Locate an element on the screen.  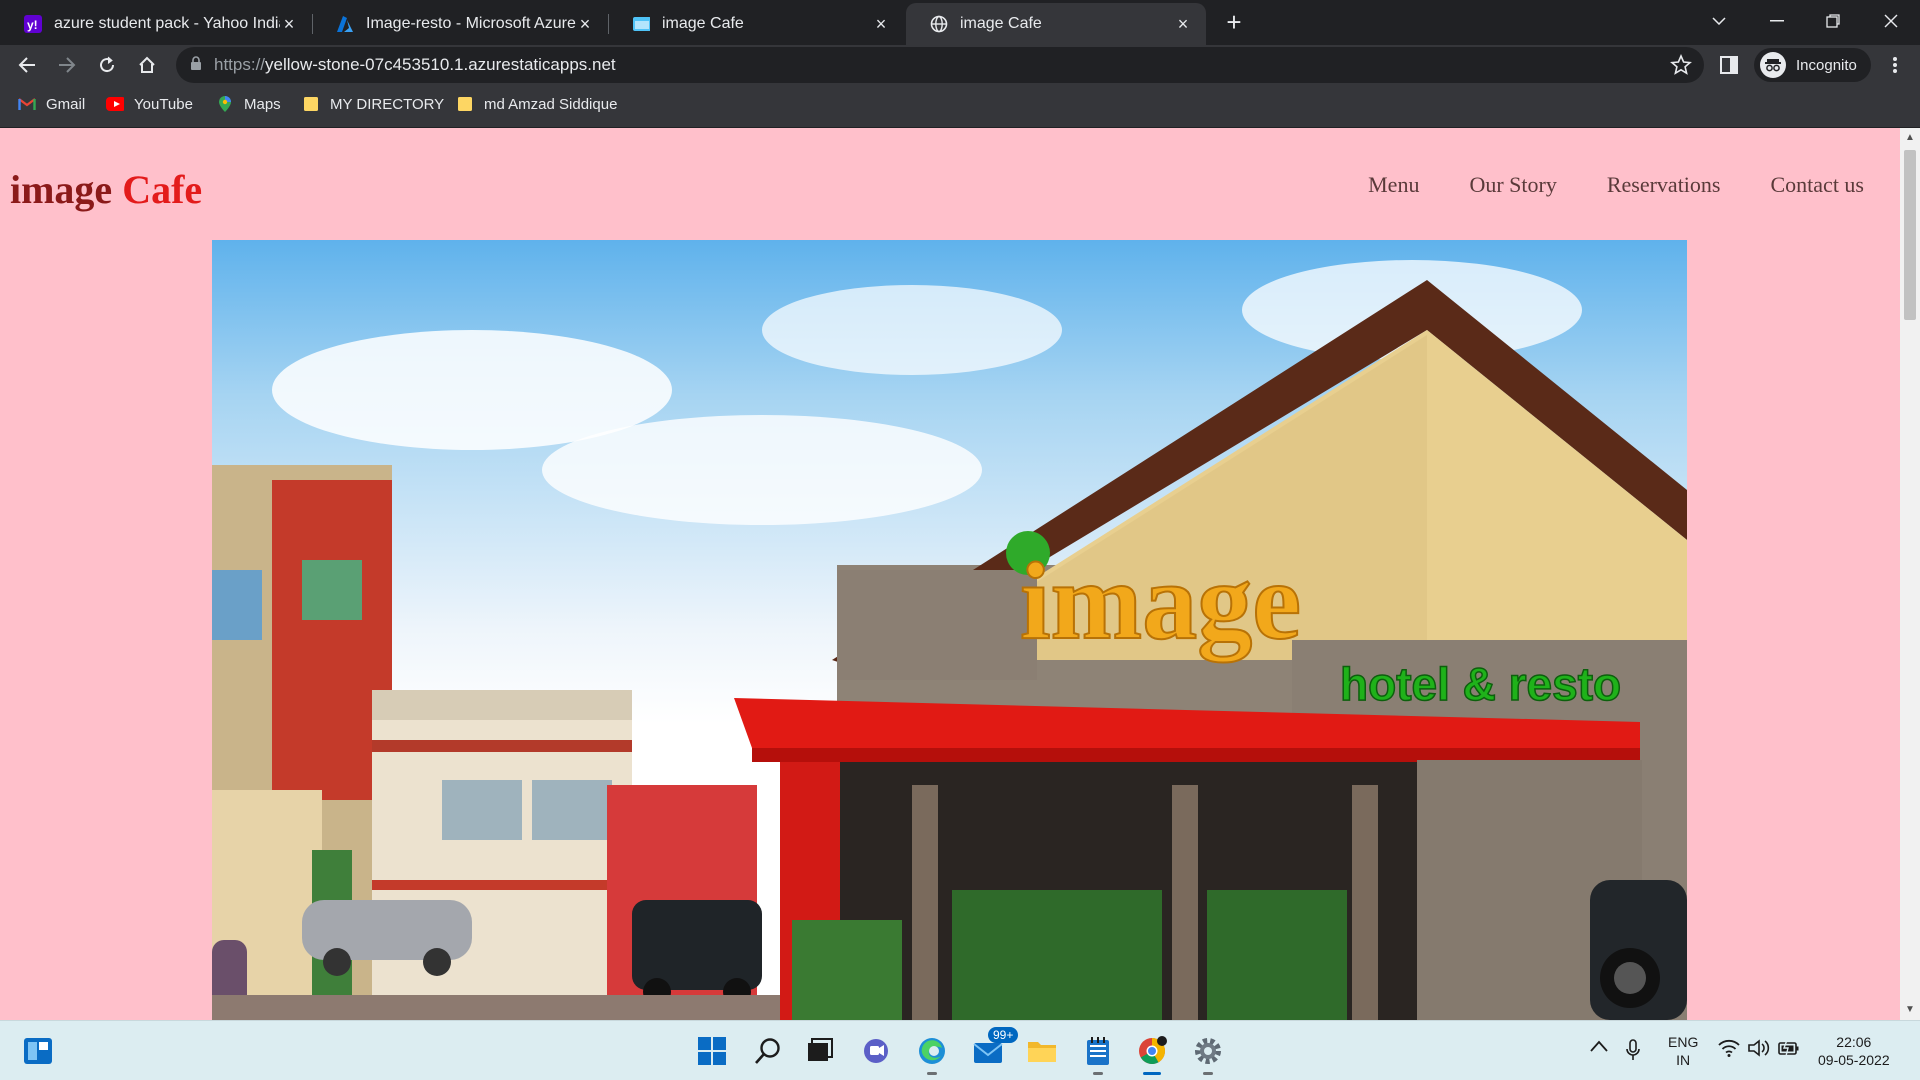
chevron-up-icon is located at coordinates (1599, 1047).